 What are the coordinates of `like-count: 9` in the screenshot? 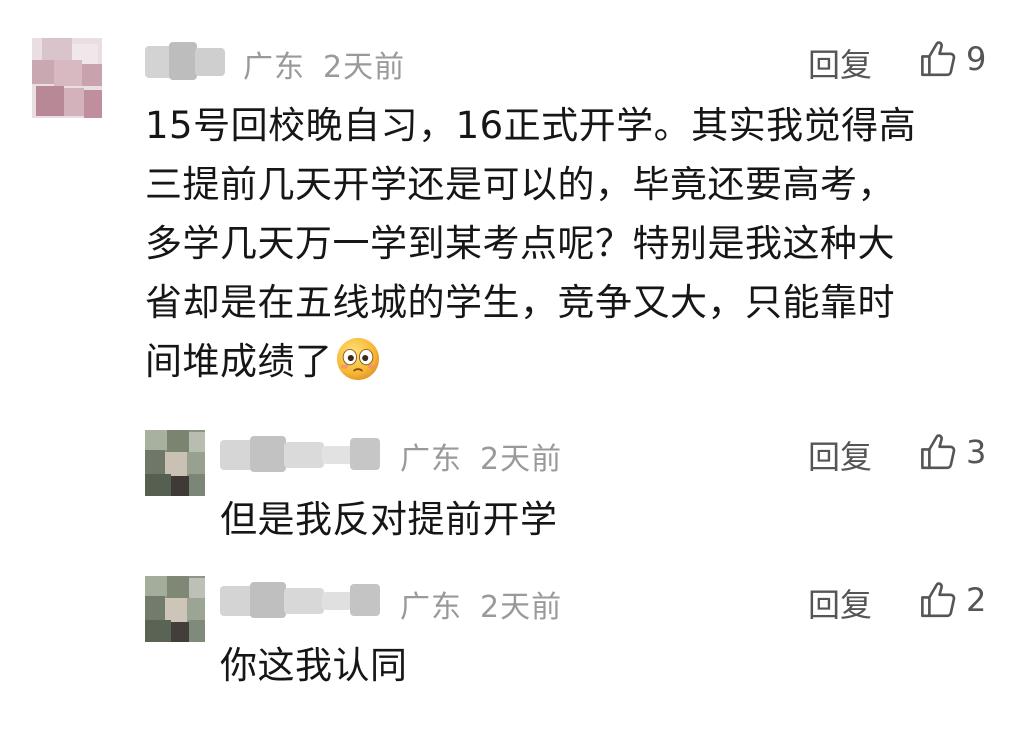 It's located at (976, 59).